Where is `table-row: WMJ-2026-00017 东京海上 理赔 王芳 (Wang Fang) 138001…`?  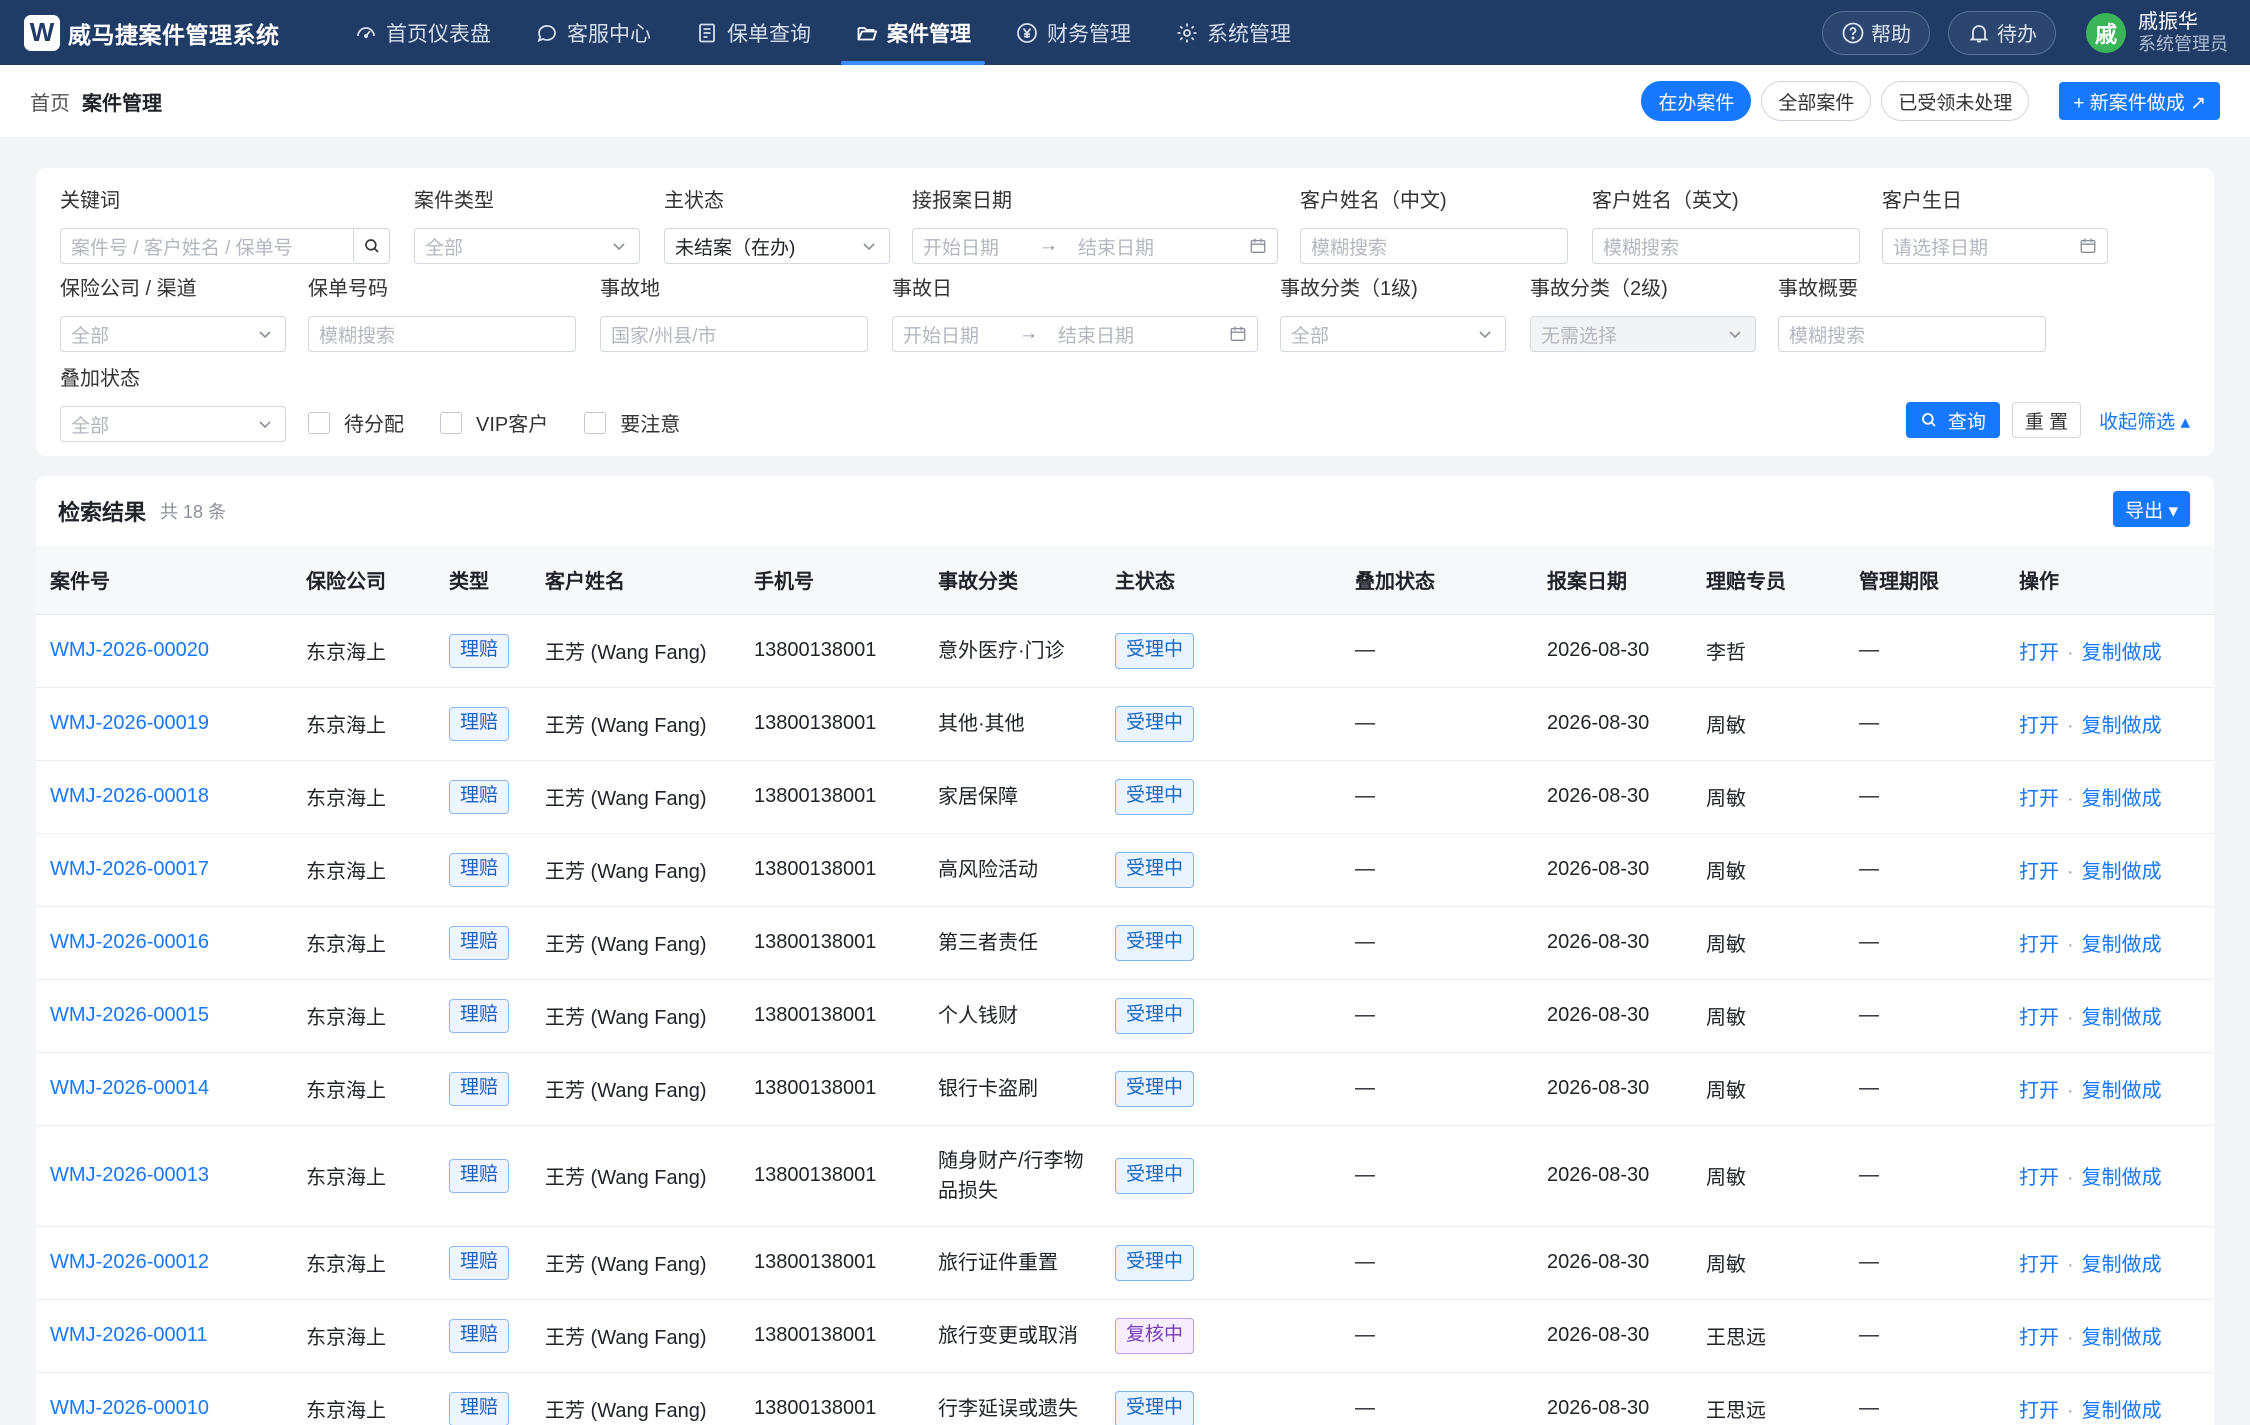 table-row: WMJ-2026-00017 东京海上 理赔 王芳 (Wang Fang) 138001… is located at coordinates (1125, 870).